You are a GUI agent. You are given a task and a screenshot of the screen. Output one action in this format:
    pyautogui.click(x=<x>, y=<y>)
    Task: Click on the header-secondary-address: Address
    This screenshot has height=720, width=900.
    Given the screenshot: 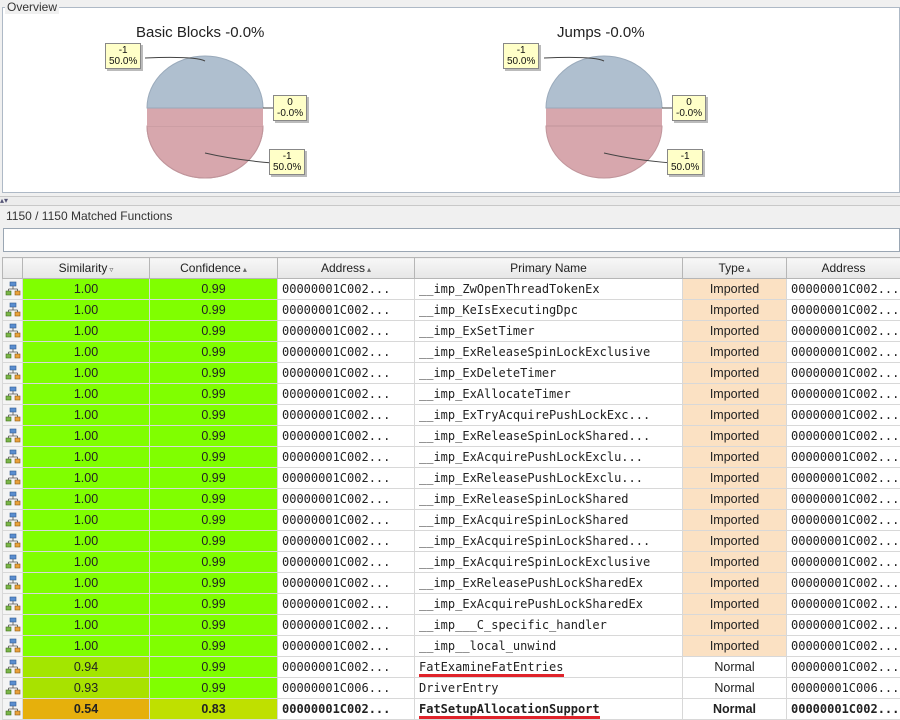 What is the action you would take?
    pyautogui.click(x=843, y=268)
    